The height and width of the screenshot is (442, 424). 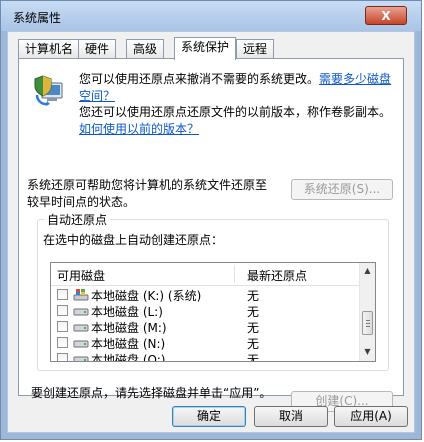 What do you see at coordinates (147, 193) in the screenshot?
I see `restore-description: 系统还原可帮助您将计算机的系统文件还原至较早时间点的状态。` at bounding box center [147, 193].